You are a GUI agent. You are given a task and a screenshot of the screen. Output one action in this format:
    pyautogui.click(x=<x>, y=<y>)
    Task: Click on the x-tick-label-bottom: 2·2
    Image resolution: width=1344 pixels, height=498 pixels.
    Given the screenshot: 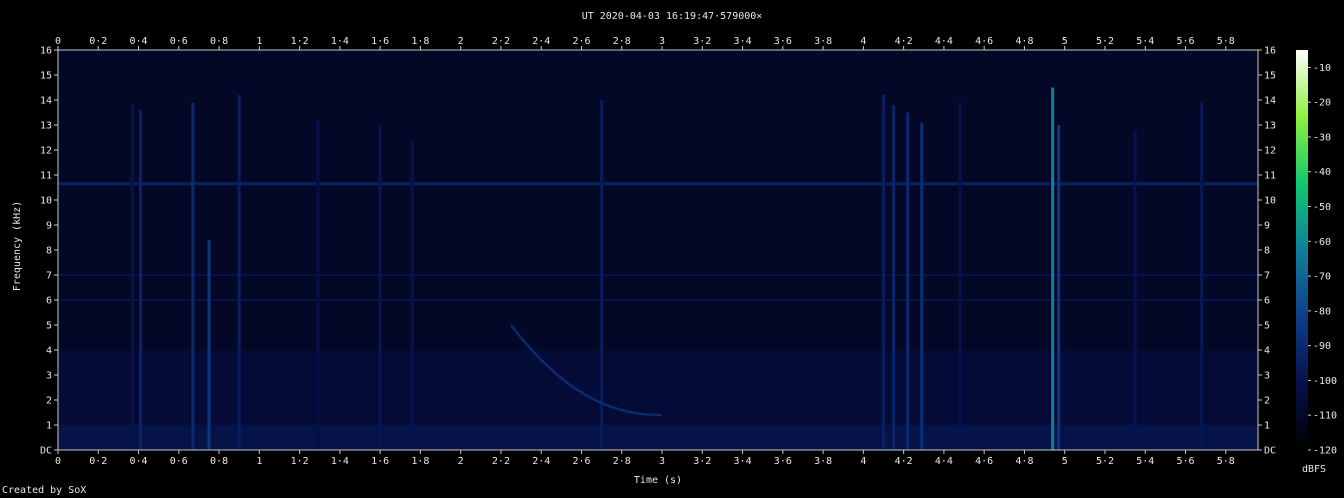 What is the action you would take?
    pyautogui.click(x=501, y=461)
    